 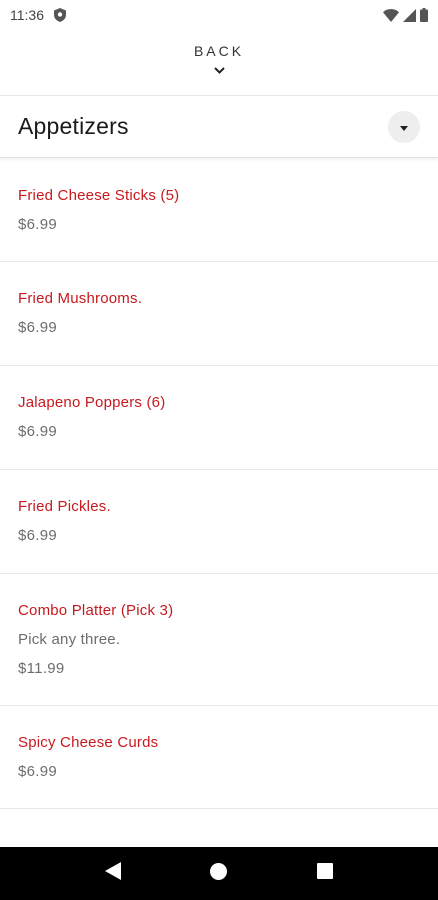 I want to click on status-right, so click(x=405, y=15).